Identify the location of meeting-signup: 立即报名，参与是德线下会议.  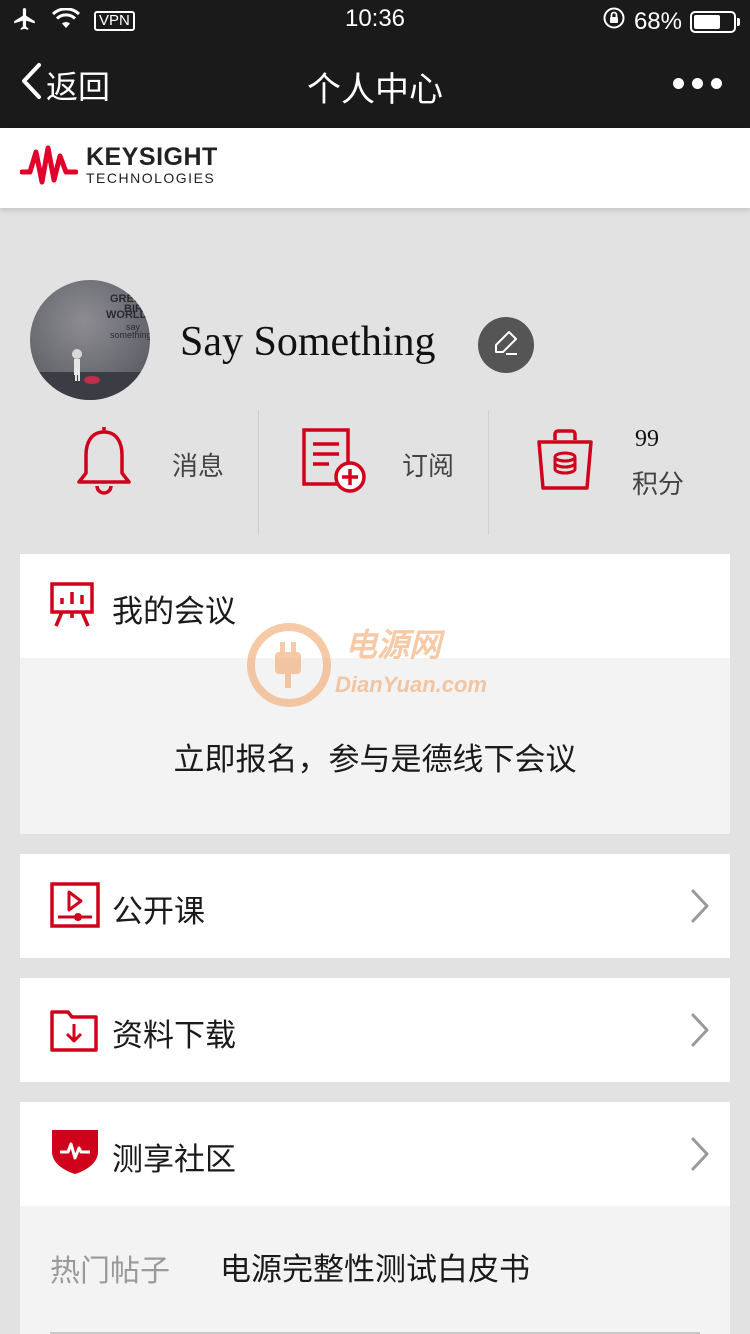
(375, 746).